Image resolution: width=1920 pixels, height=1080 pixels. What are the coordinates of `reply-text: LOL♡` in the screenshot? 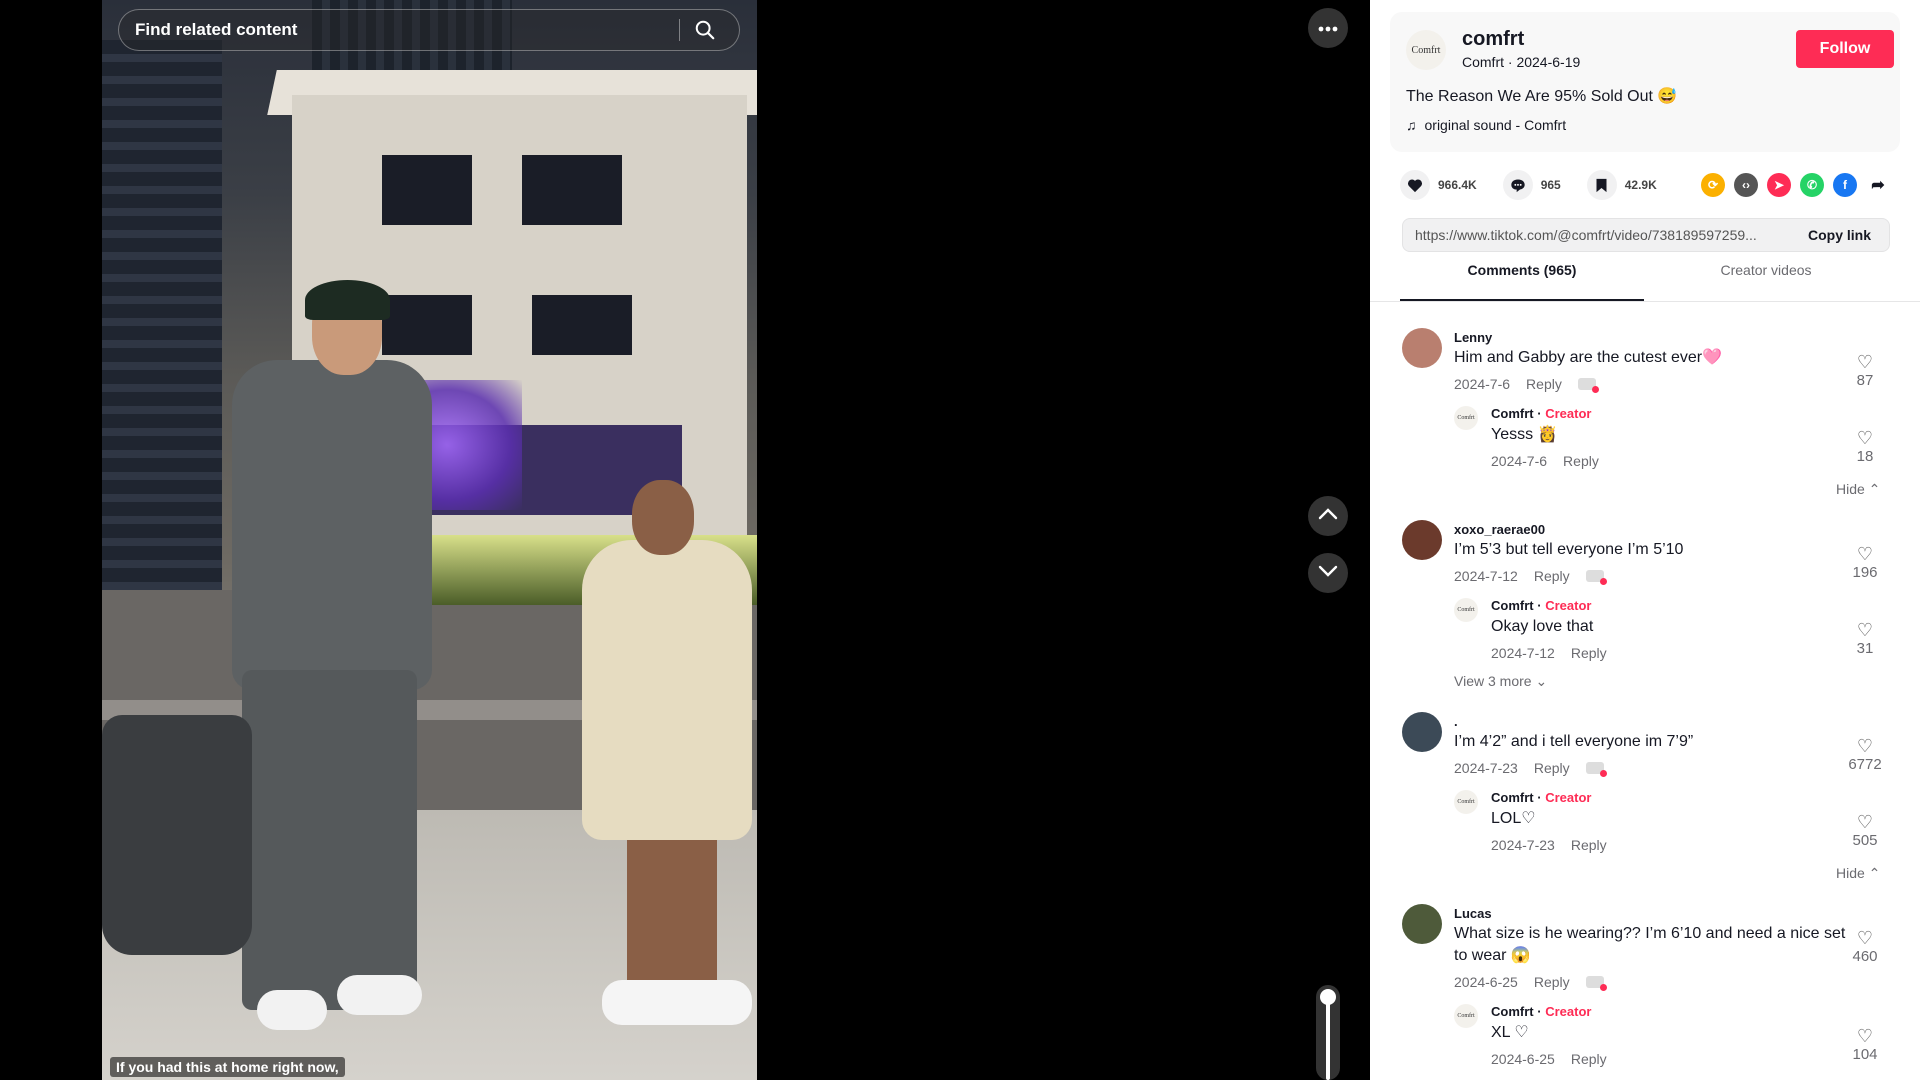 It's located at (1513, 818).